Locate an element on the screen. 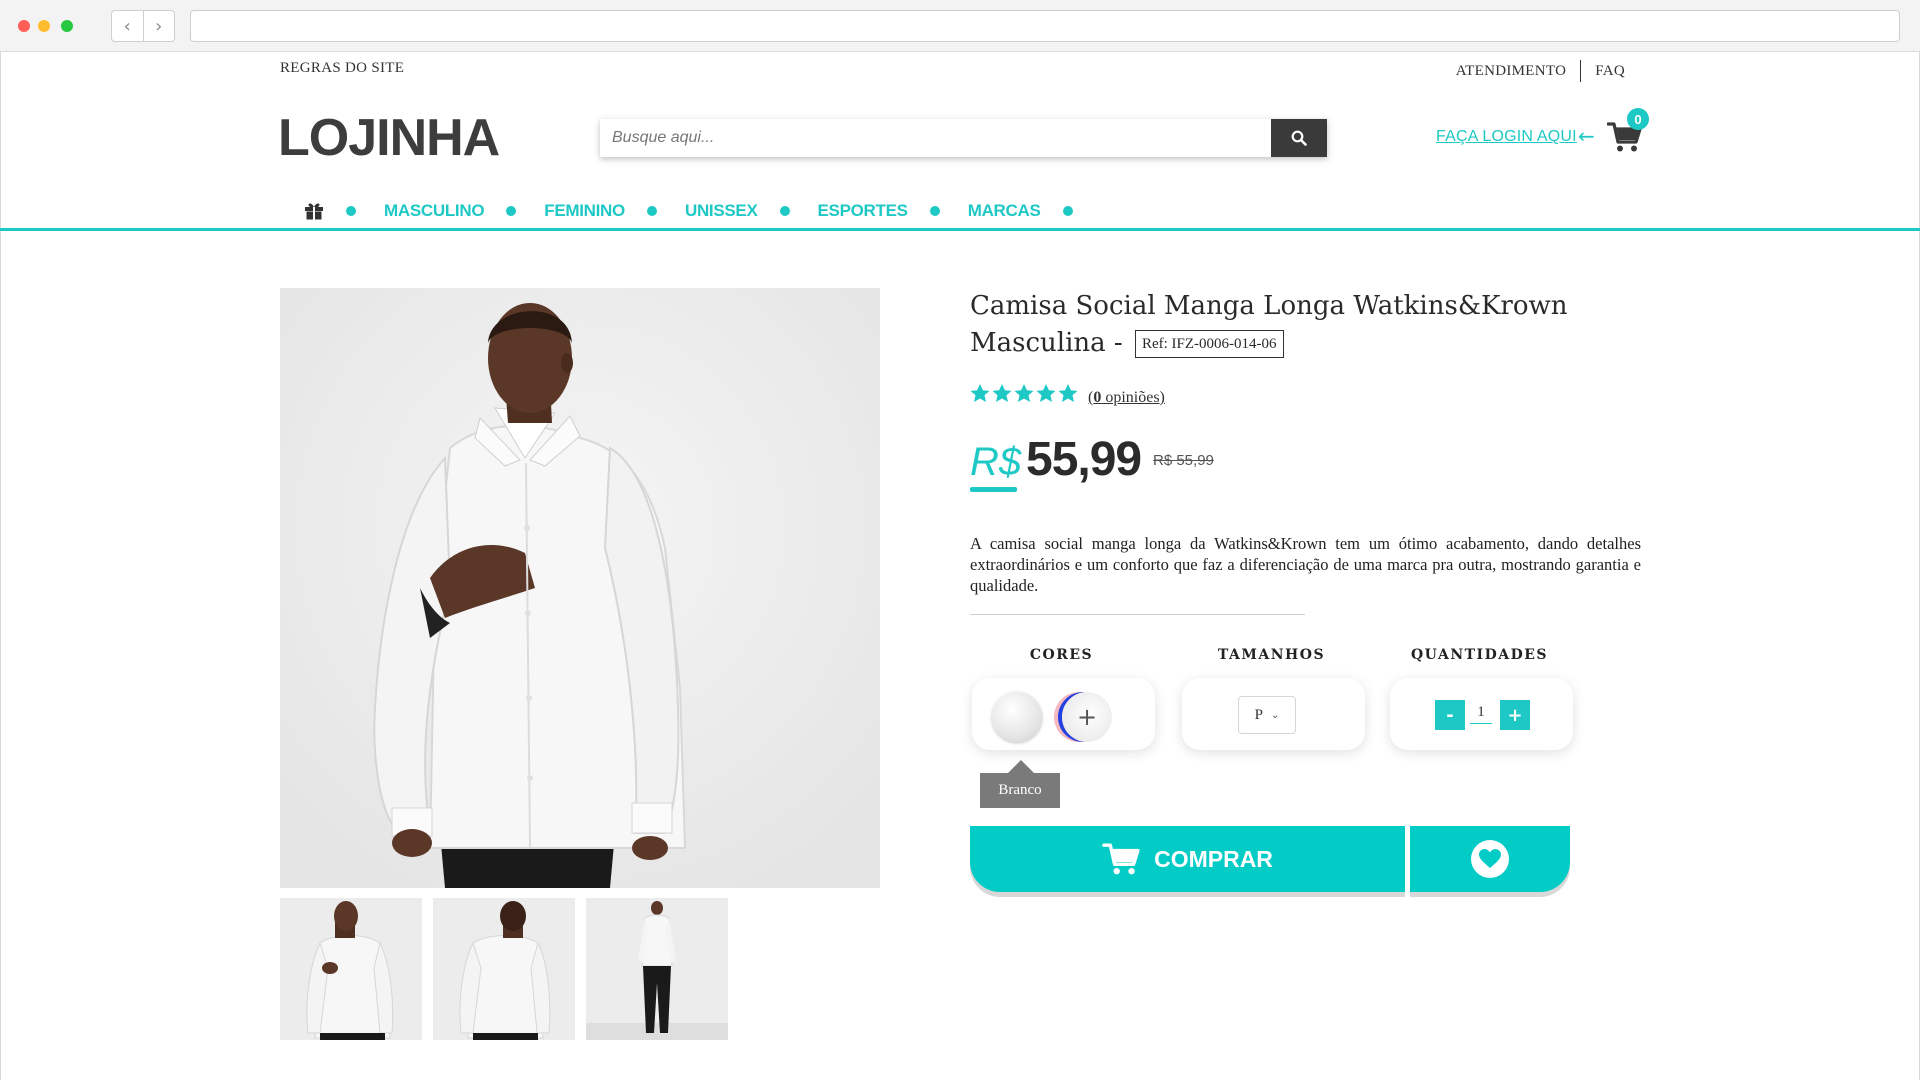  nav-item-feminino: FEMININO is located at coordinates (584, 211).